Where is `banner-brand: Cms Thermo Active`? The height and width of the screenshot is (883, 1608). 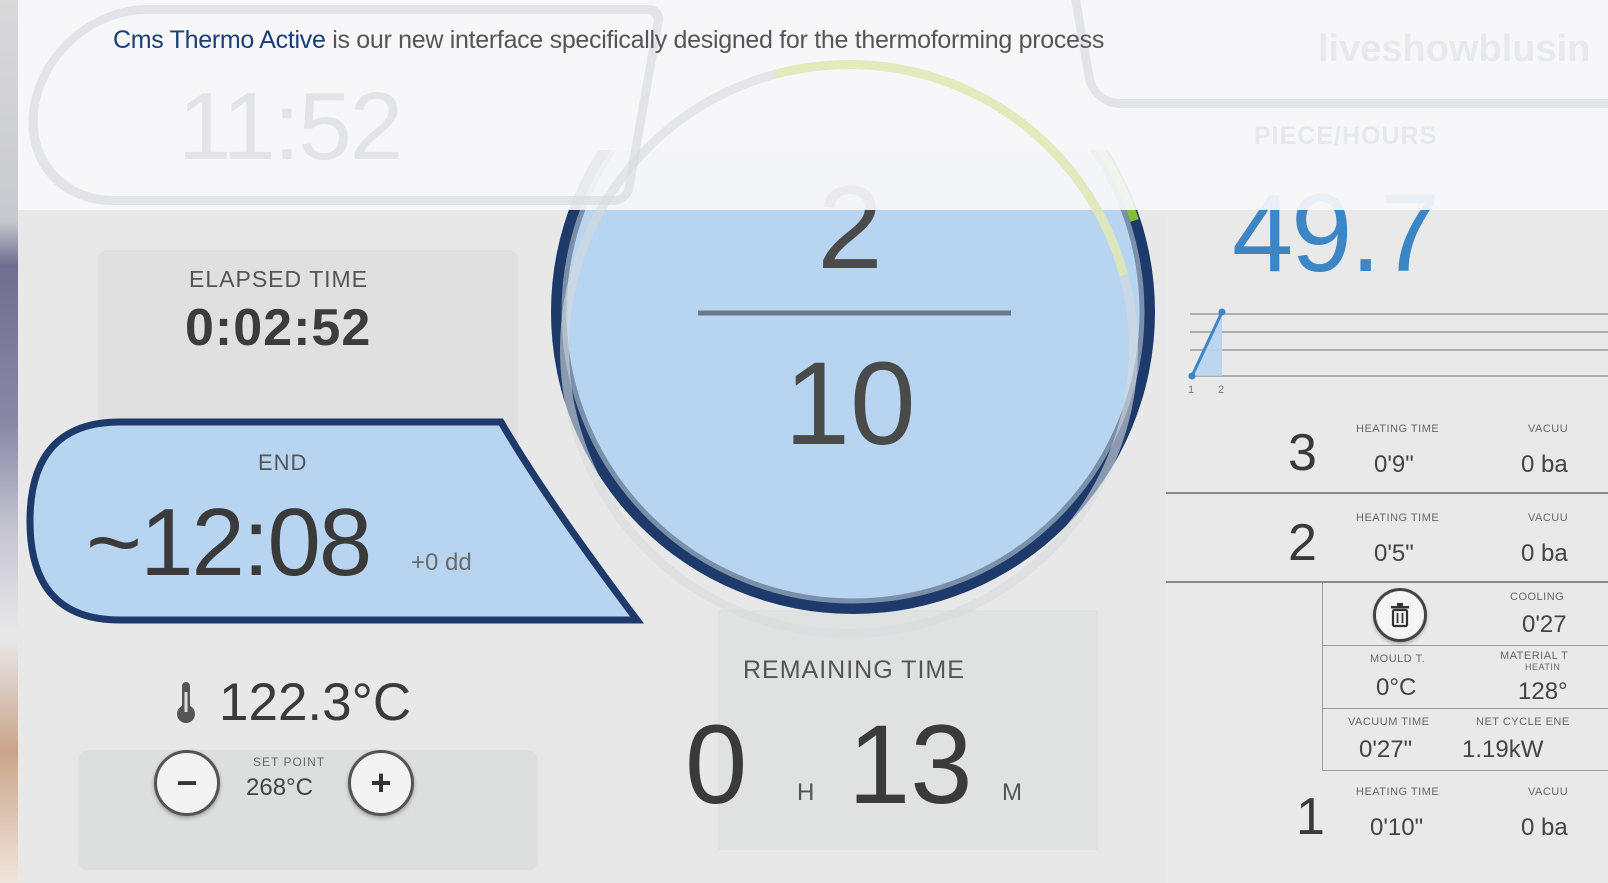
banner-brand: Cms Thermo Active is located at coordinates (219, 40).